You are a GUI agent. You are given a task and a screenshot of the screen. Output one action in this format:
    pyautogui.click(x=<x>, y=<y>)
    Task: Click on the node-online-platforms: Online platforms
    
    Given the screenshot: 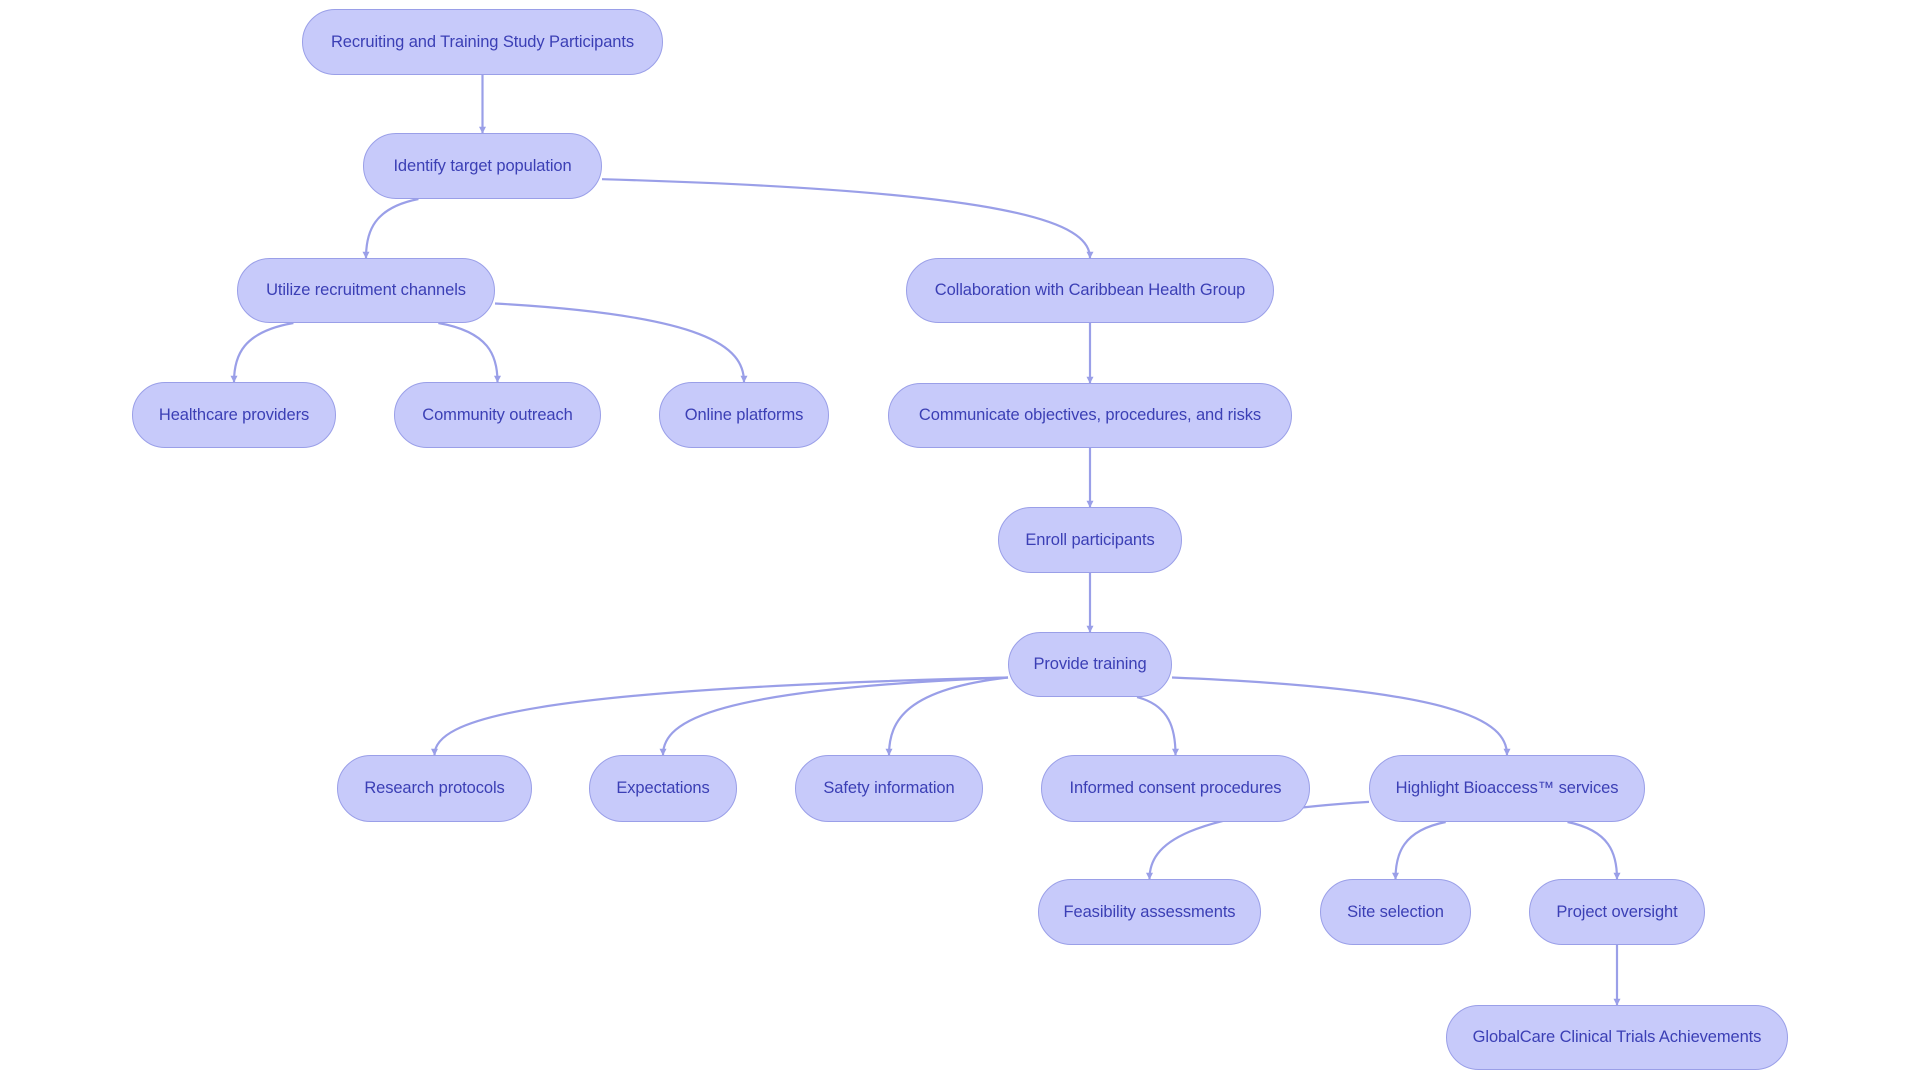 What is the action you would take?
    pyautogui.click(x=744, y=415)
    